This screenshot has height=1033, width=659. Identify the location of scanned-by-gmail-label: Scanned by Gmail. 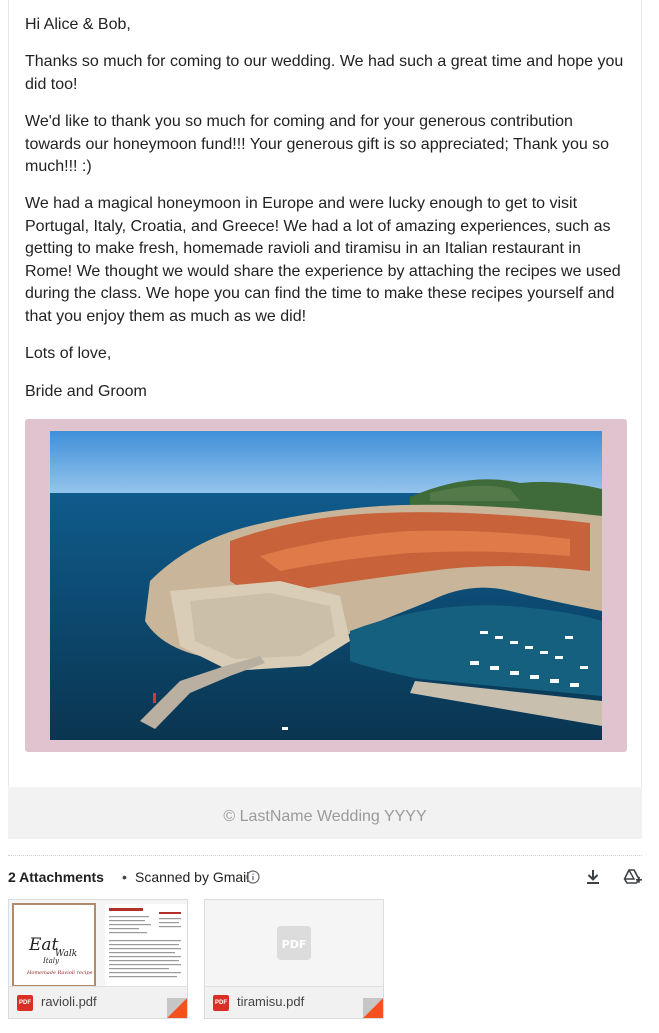
(192, 877).